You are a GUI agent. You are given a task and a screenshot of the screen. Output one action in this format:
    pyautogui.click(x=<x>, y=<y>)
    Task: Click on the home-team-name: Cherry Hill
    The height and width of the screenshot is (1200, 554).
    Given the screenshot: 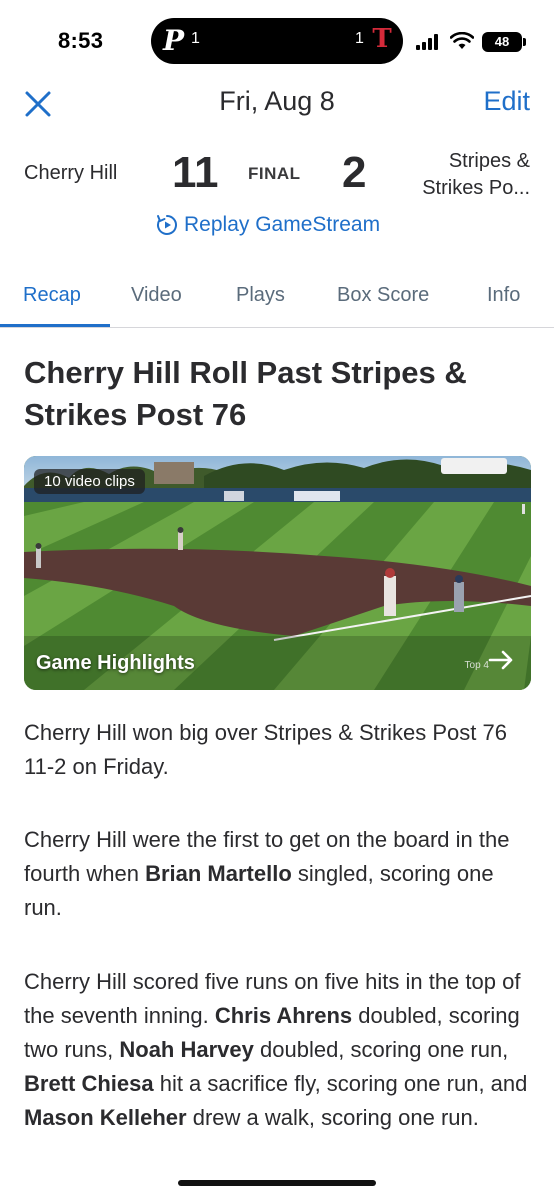 What is the action you would take?
    pyautogui.click(x=70, y=173)
    